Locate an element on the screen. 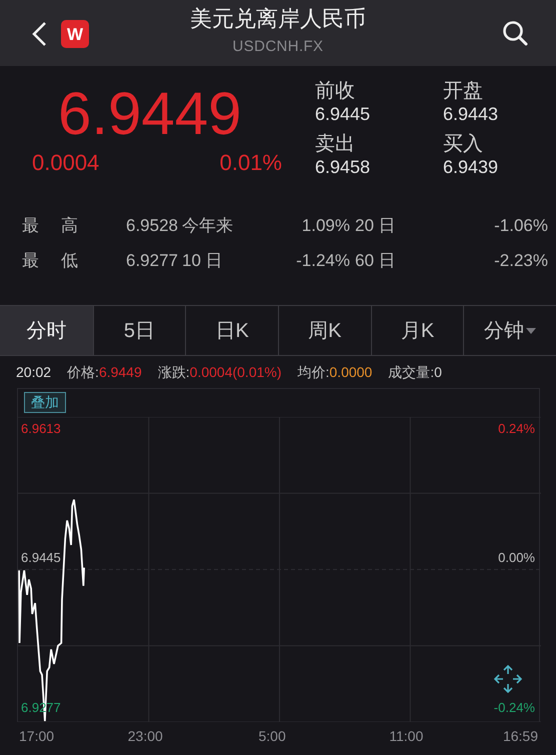 This screenshot has height=755, width=556. time-axis-label: 16:59 is located at coordinates (520, 736).